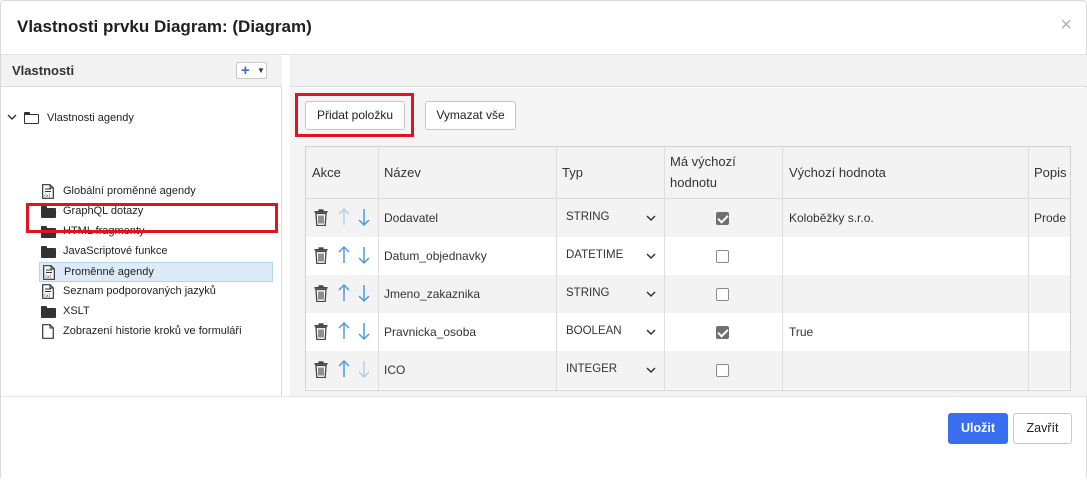 The image size is (1087, 481). I want to click on properties-panel-header: Vlastnosti + ▼, so click(141, 71).